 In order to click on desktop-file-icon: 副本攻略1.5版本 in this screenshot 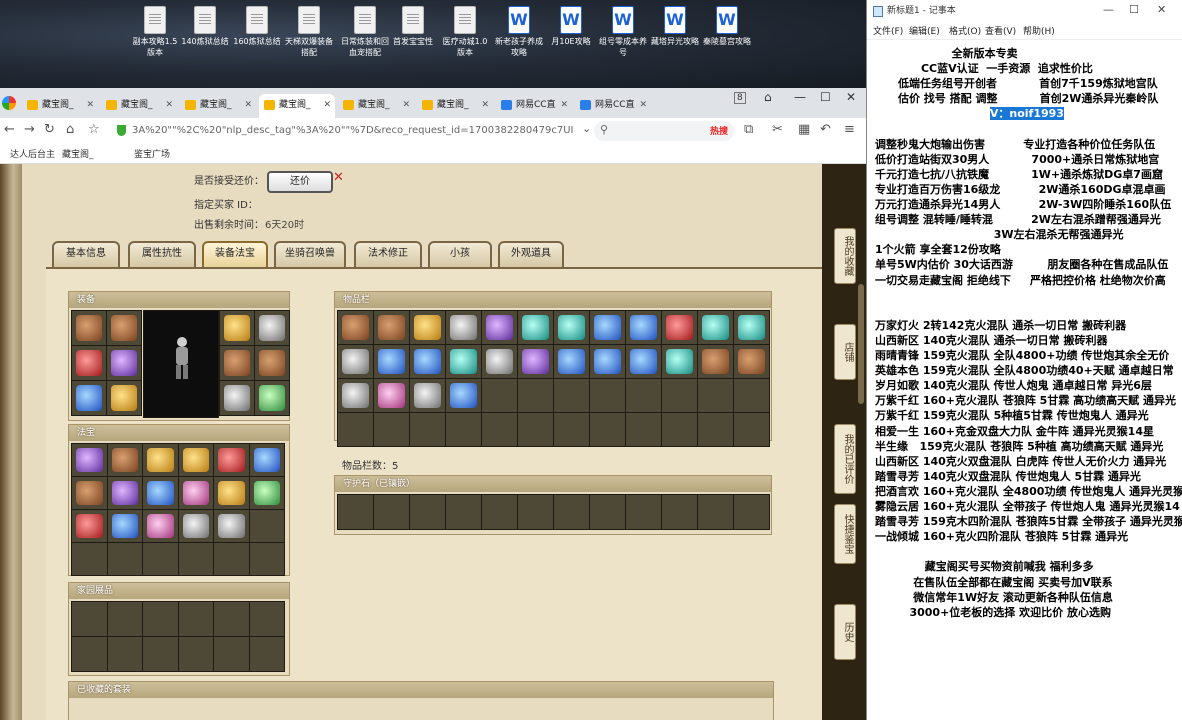, I will do `click(155, 32)`.